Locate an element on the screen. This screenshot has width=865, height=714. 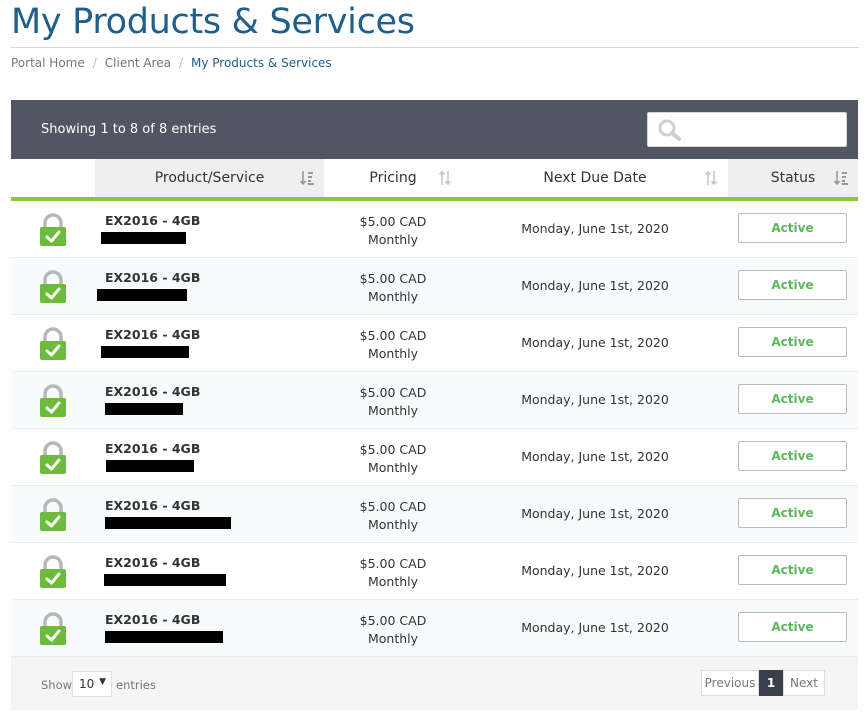
search-input is located at coordinates (765, 130).